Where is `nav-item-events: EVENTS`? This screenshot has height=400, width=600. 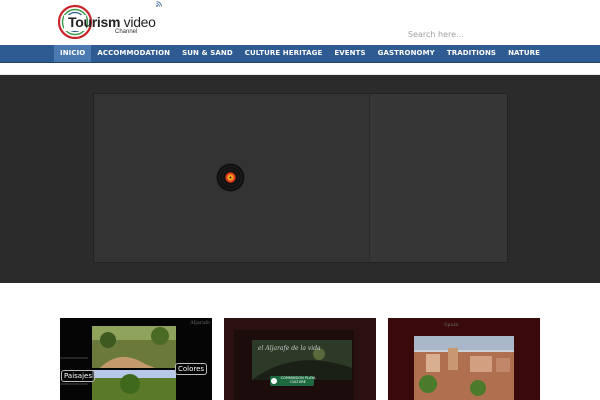
nav-item-events: EVENTS is located at coordinates (349, 53).